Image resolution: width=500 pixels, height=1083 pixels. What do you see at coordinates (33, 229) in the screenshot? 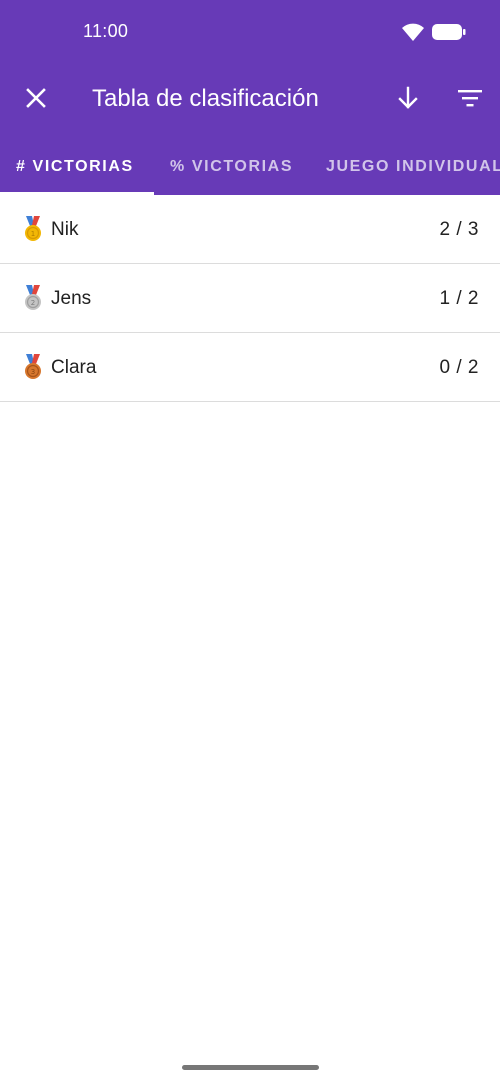
I see `gold-medal-icon: 1` at bounding box center [33, 229].